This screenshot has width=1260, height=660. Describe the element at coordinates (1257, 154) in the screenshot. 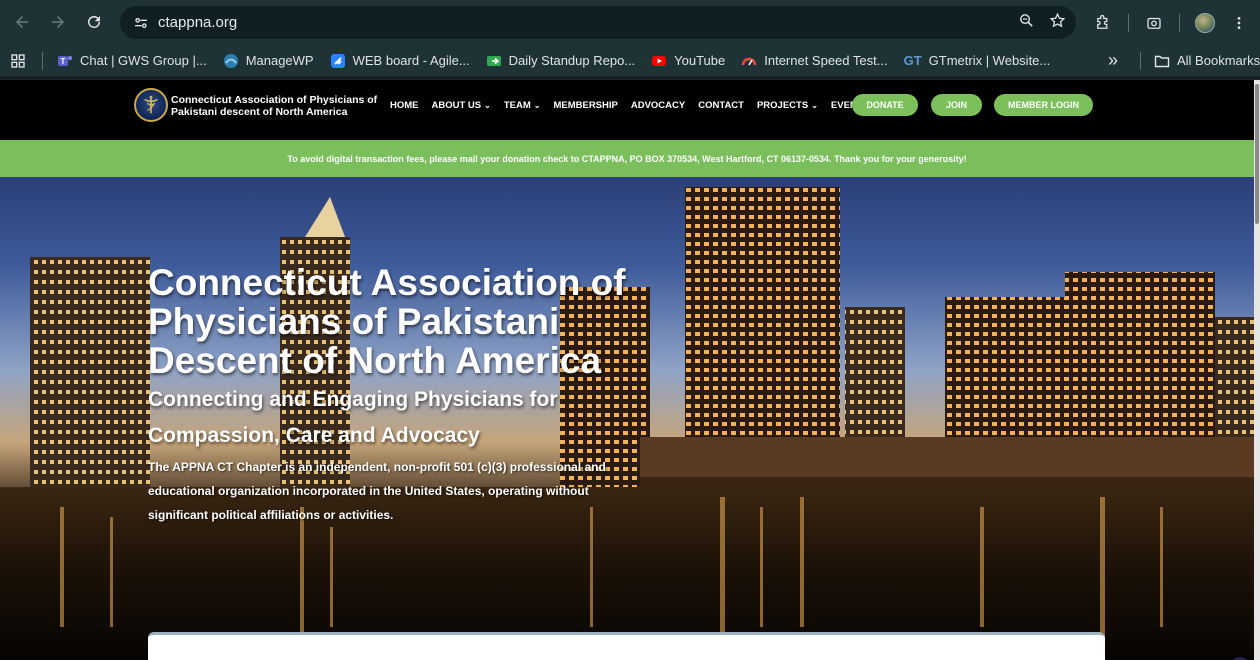

I see `scrollbar-thumb` at that location.